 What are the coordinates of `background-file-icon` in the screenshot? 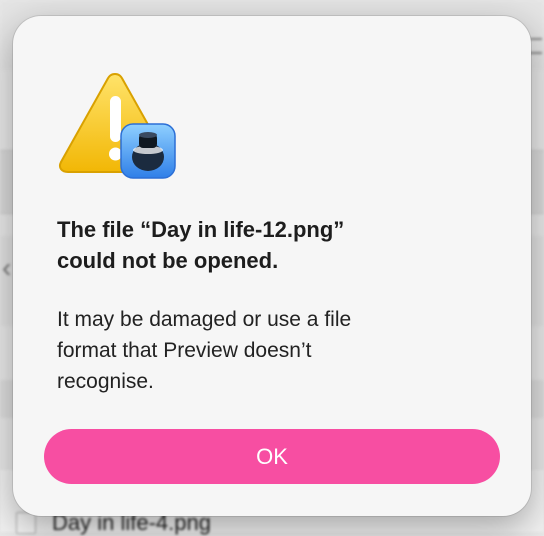 It's located at (26, 523).